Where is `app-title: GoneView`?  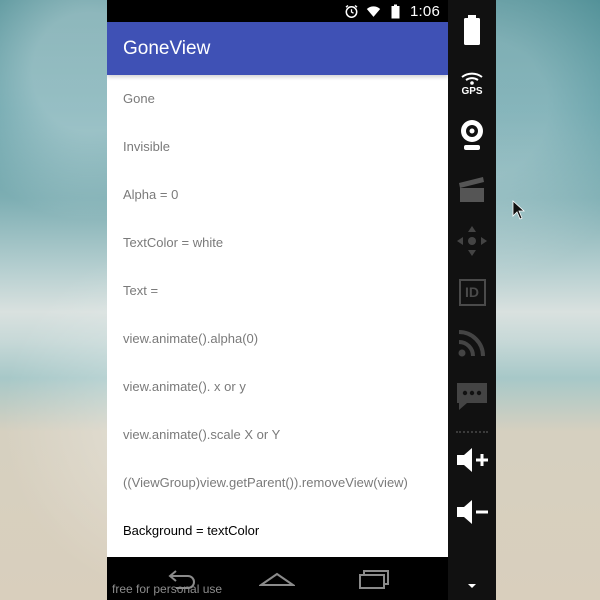 app-title: GoneView is located at coordinates (167, 48).